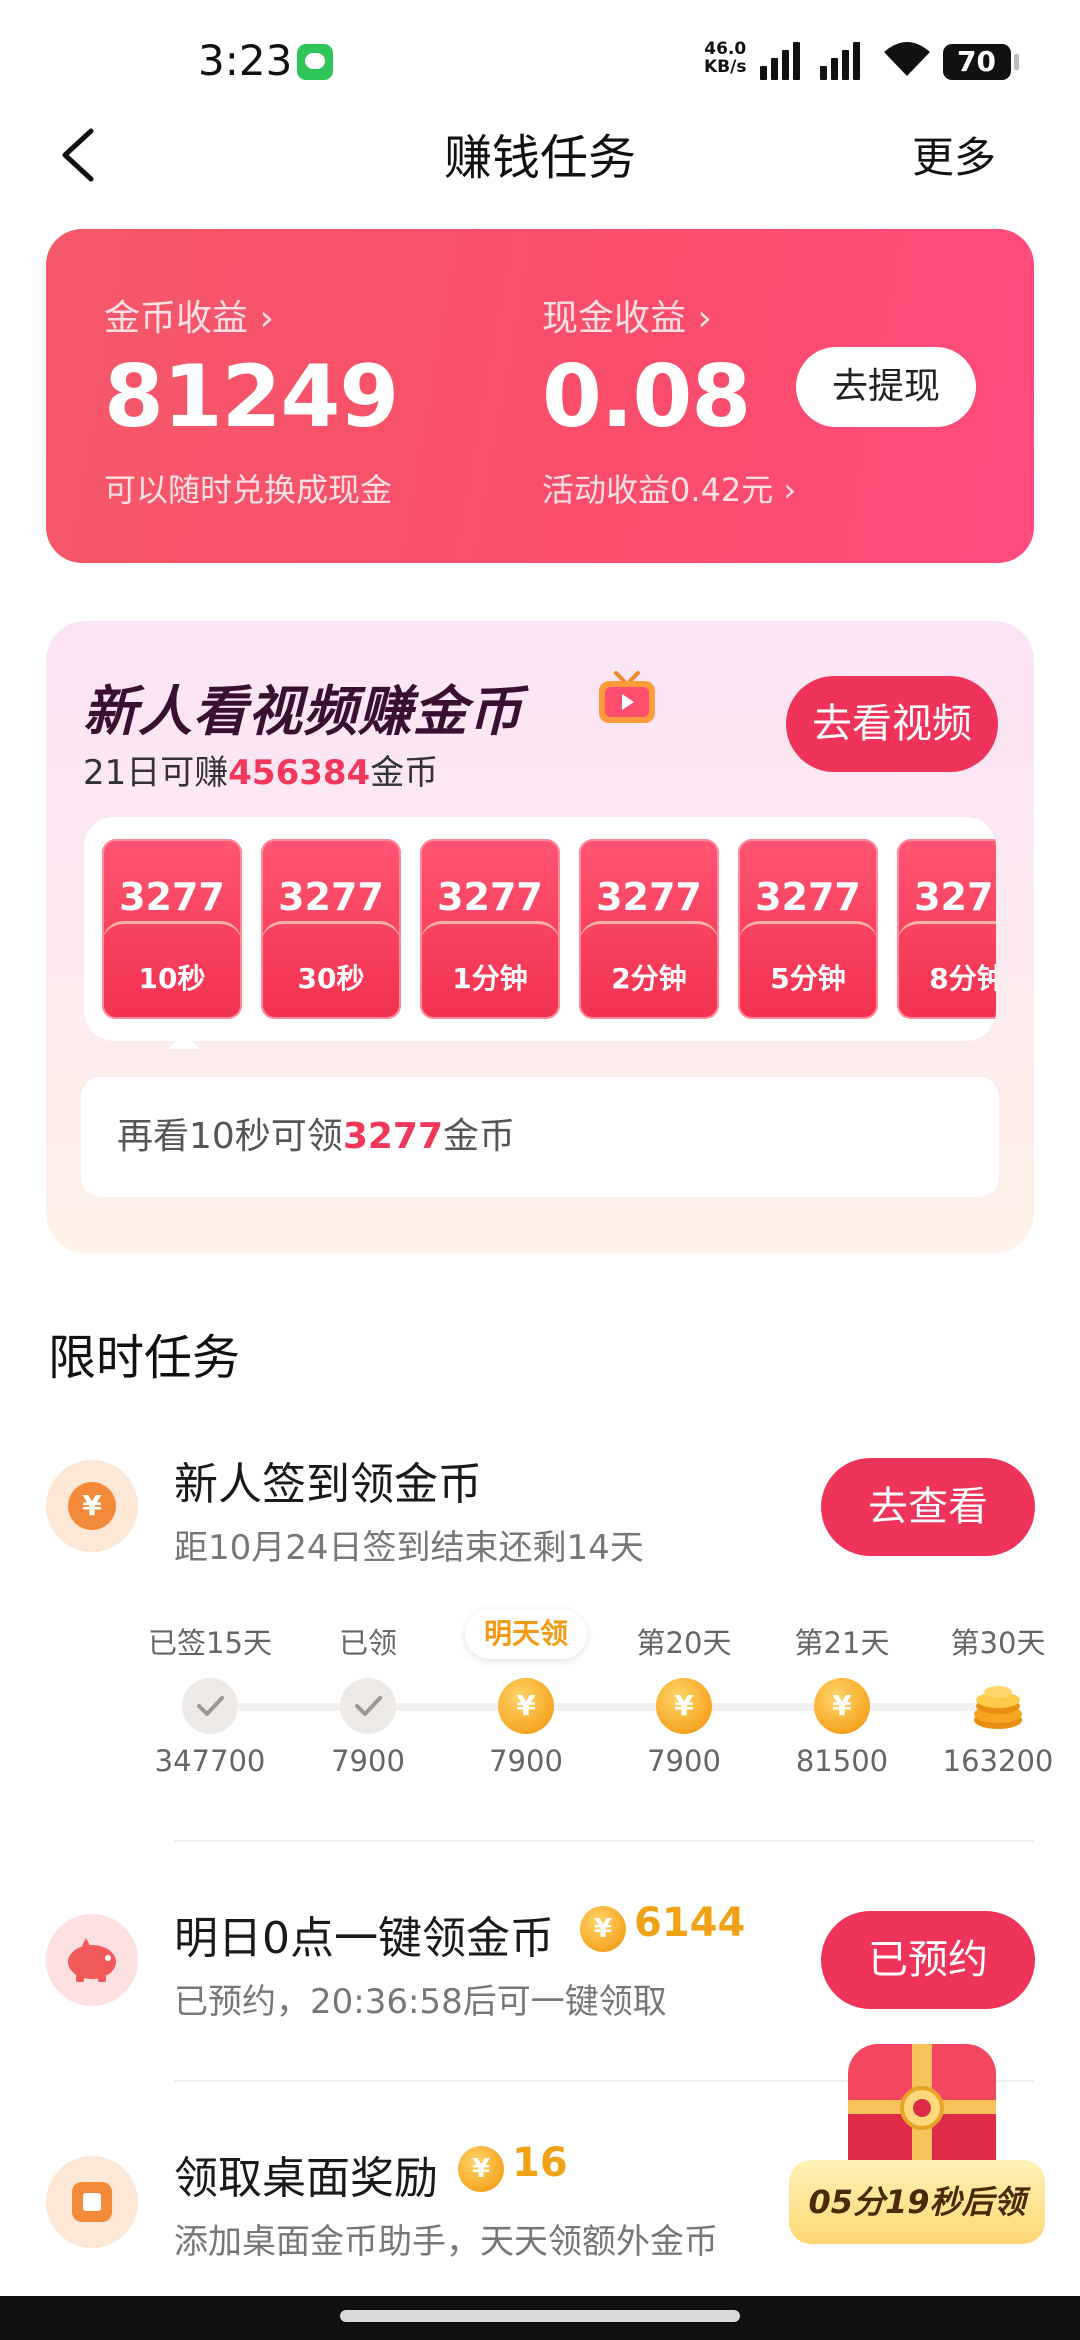 The image size is (1080, 2340). I want to click on withdraw-button: 去提现, so click(886, 387).